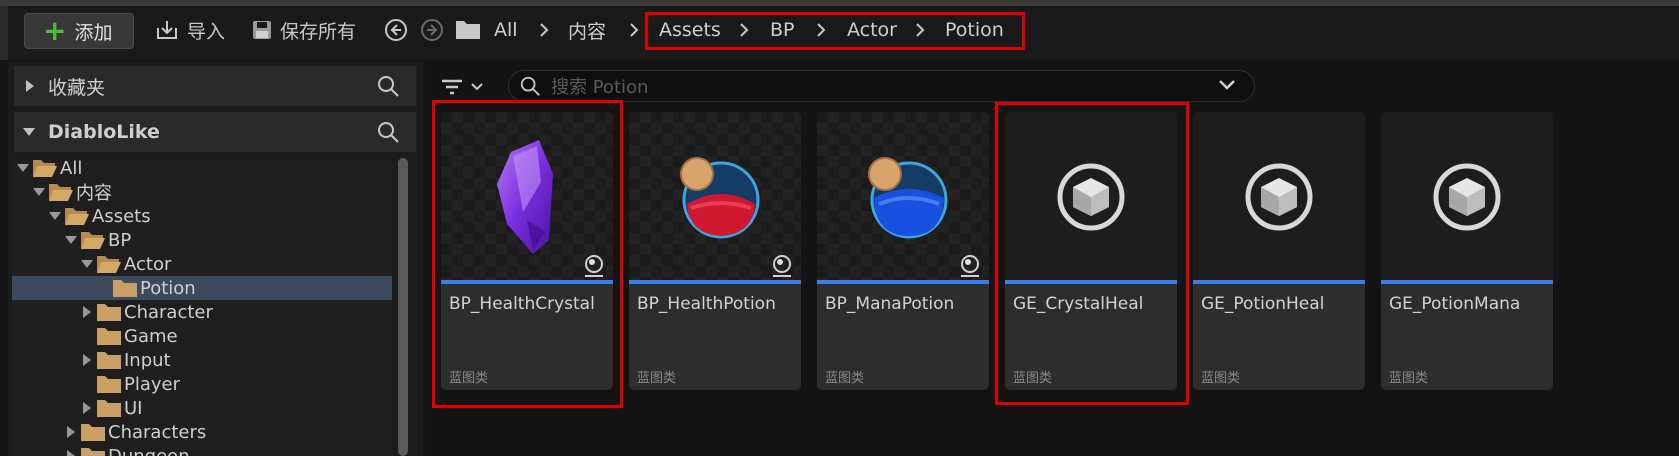 This screenshot has height=456, width=1679. I want to click on tree-item: Game, so click(95, 336).